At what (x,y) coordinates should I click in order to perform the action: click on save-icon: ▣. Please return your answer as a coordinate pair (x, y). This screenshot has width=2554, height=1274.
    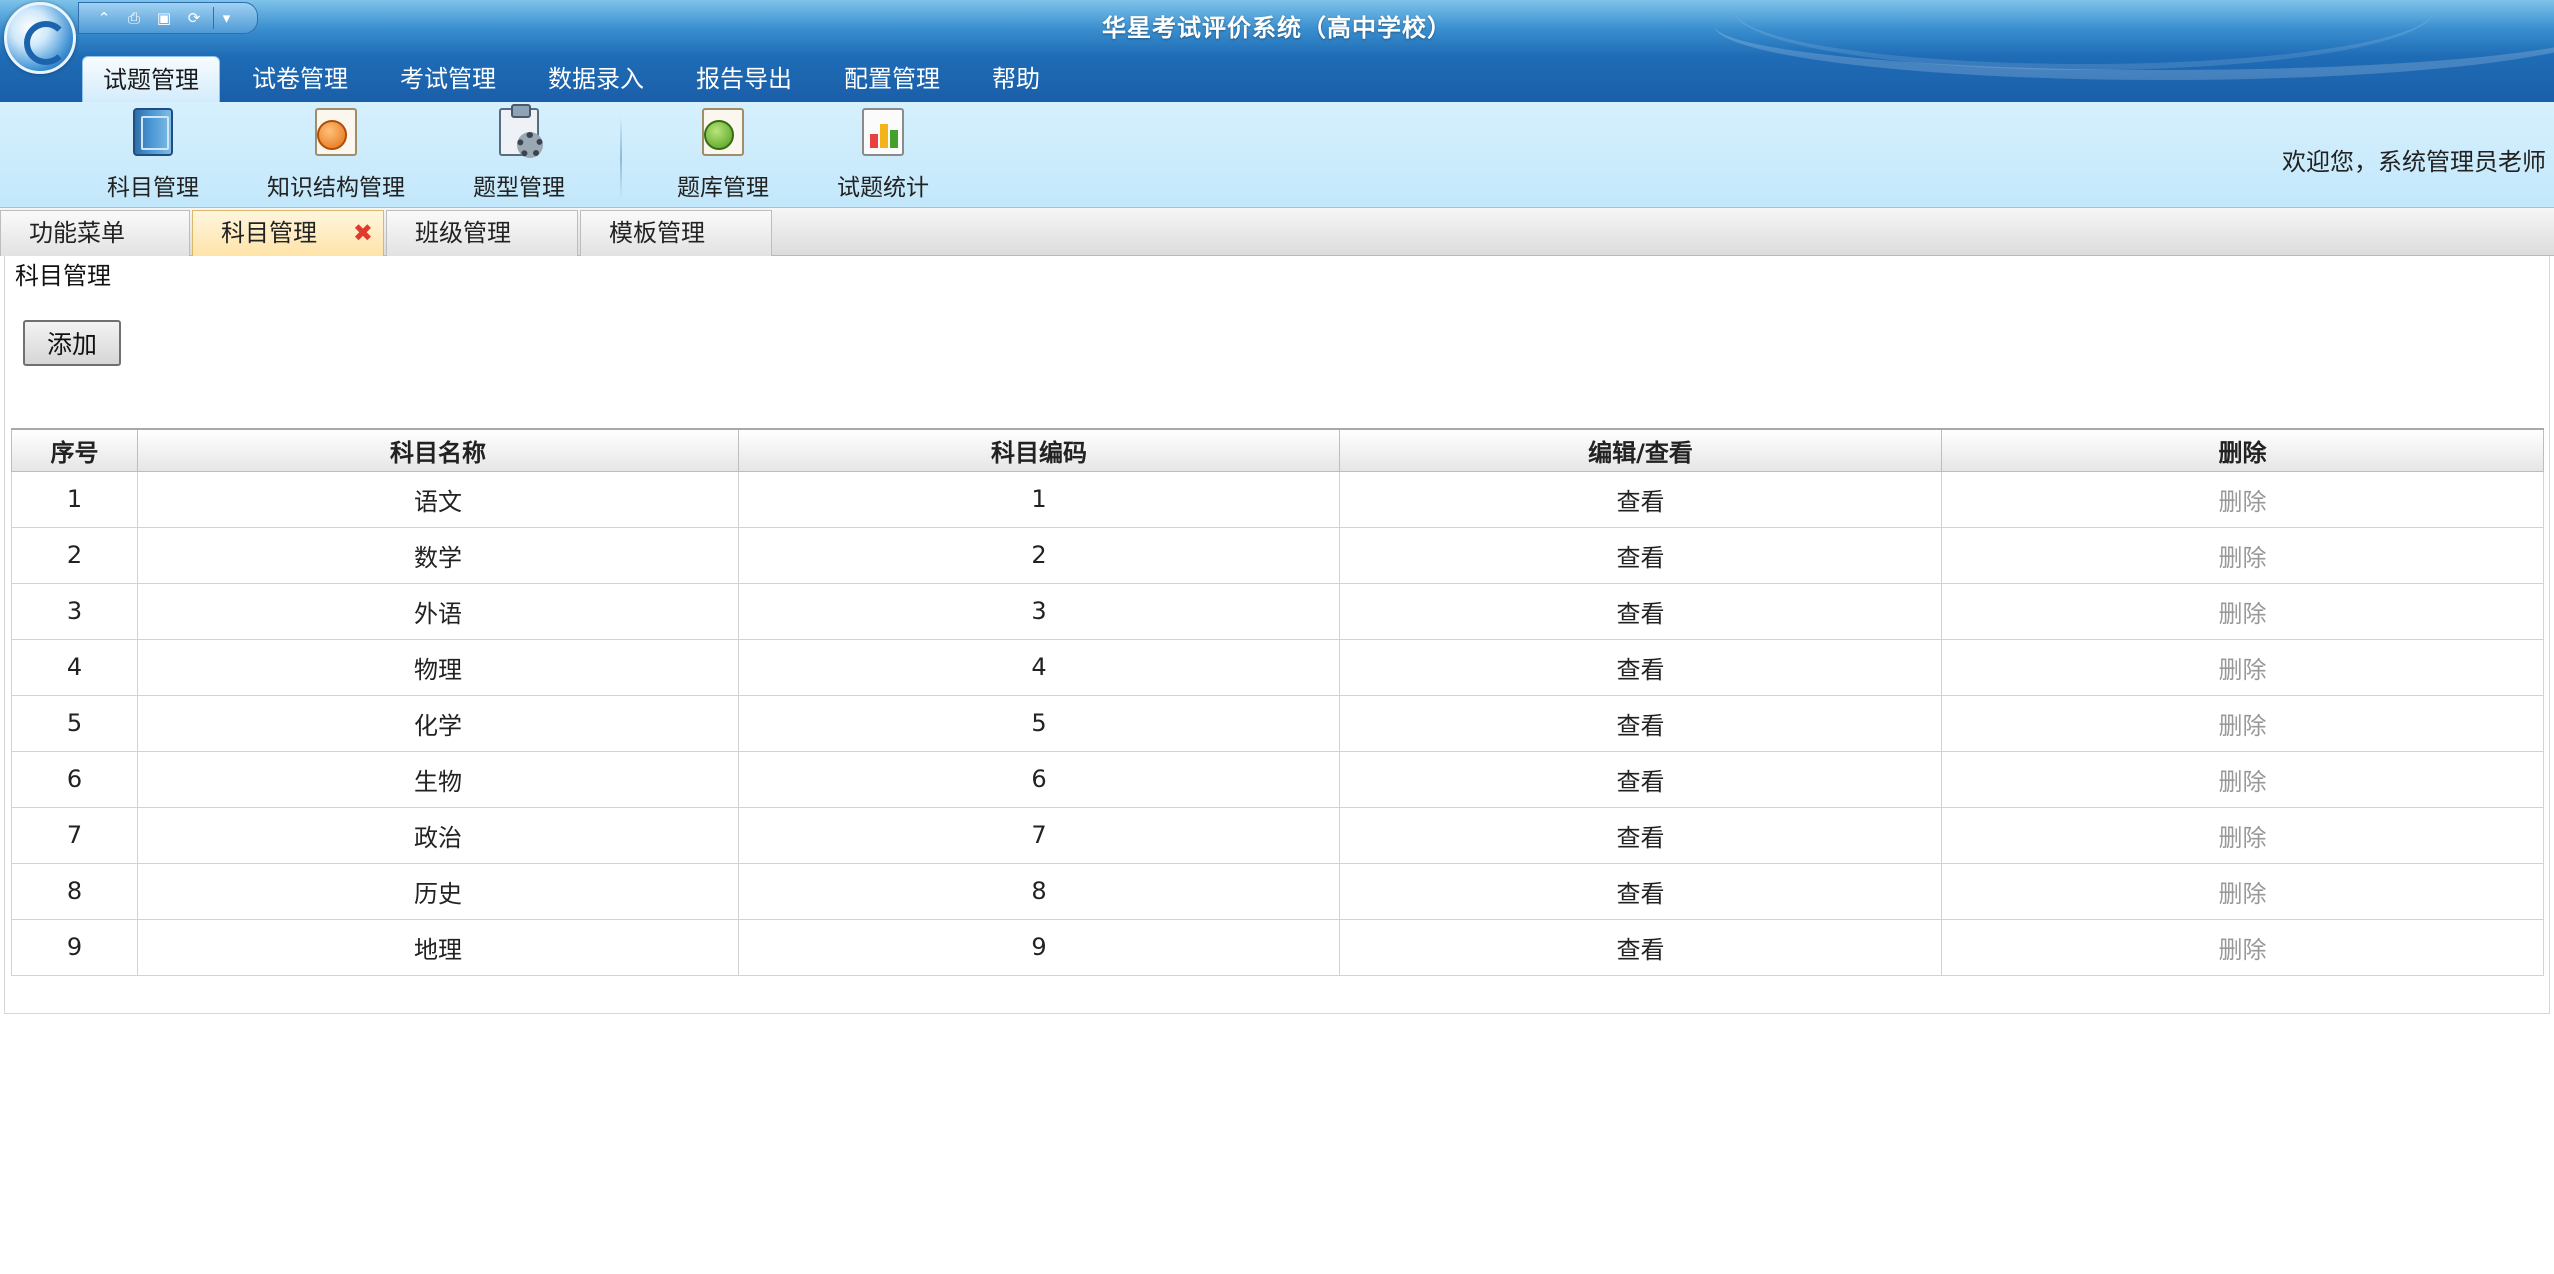
    Looking at the image, I should click on (164, 18).